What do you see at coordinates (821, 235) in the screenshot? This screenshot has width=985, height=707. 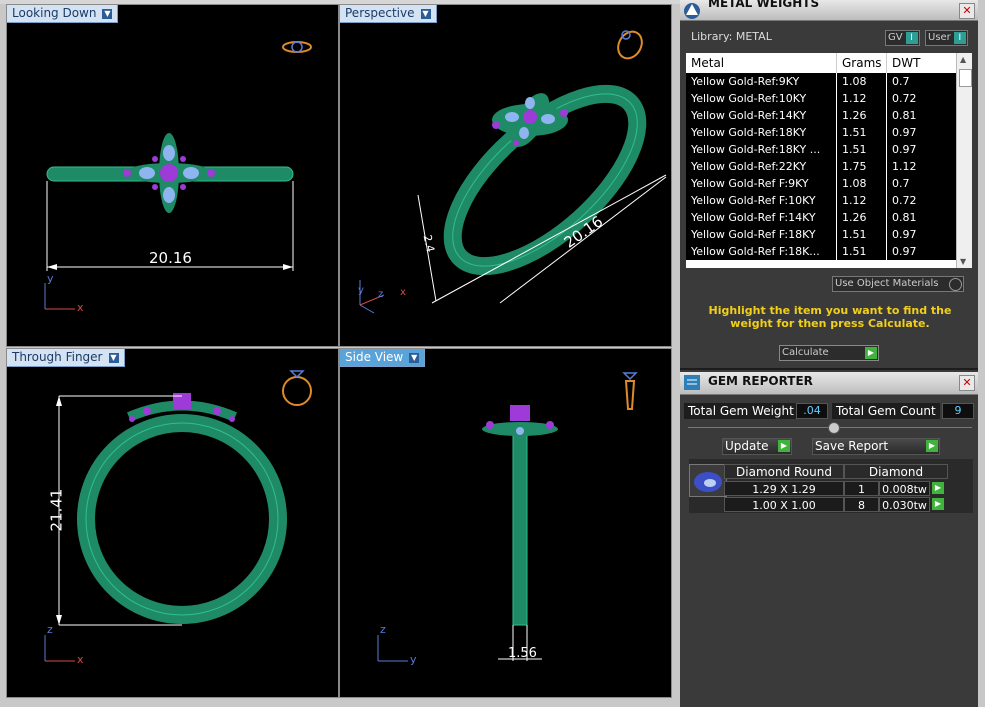 I see `table-row: Yellow Gold-Ref F:18KY 1.51 0.97` at bounding box center [821, 235].